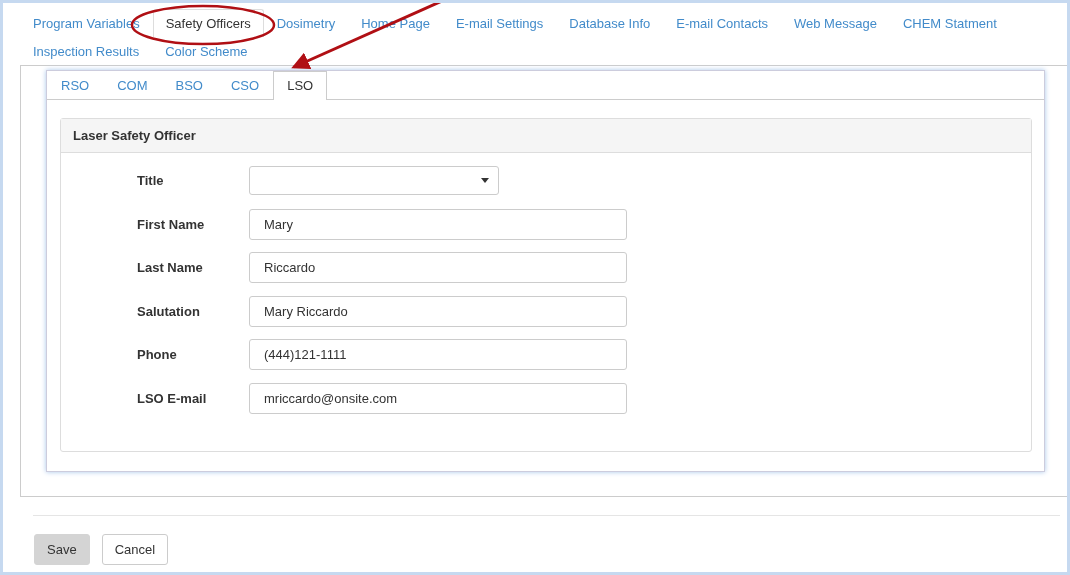 The height and width of the screenshot is (575, 1070). What do you see at coordinates (306, 23) in the screenshot?
I see `settings-tab: Dosimetry` at bounding box center [306, 23].